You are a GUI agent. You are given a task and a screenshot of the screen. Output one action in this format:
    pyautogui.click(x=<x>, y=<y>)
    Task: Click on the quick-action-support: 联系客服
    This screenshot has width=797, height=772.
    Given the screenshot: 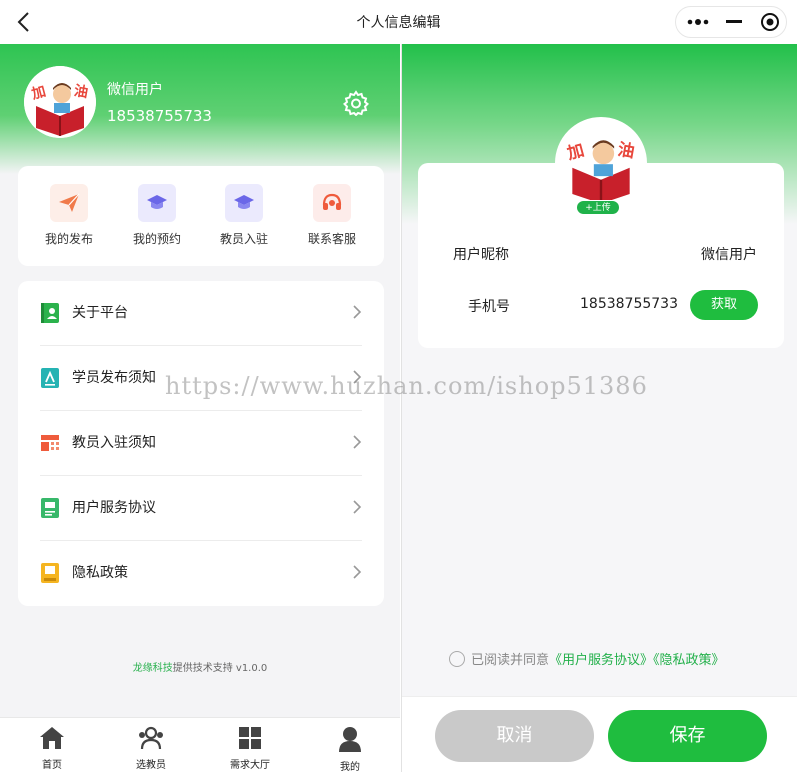 What is the action you would take?
    pyautogui.click(x=332, y=215)
    